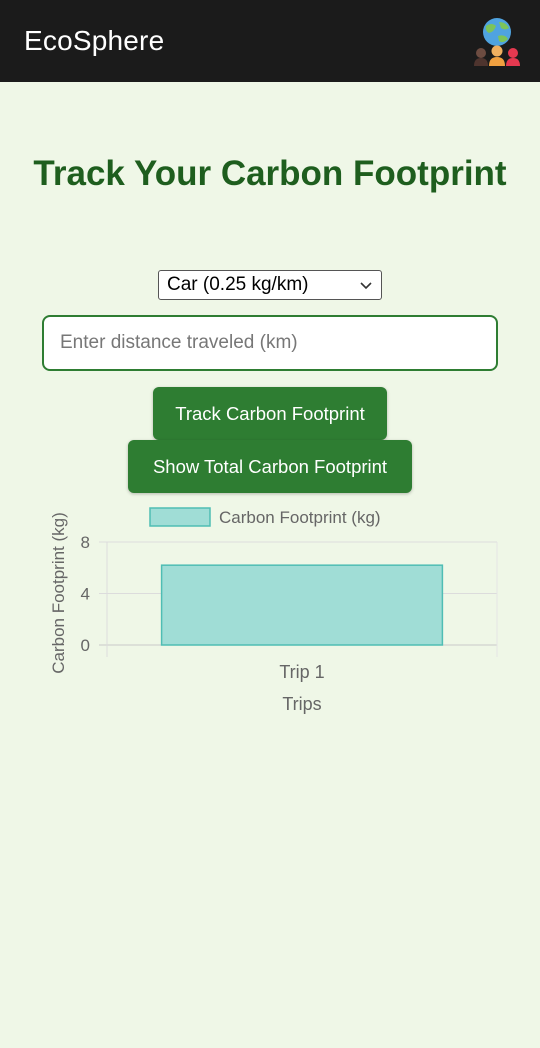 This screenshot has width=540, height=1048. I want to click on x-tick-label: Trip 1, so click(301, 672).